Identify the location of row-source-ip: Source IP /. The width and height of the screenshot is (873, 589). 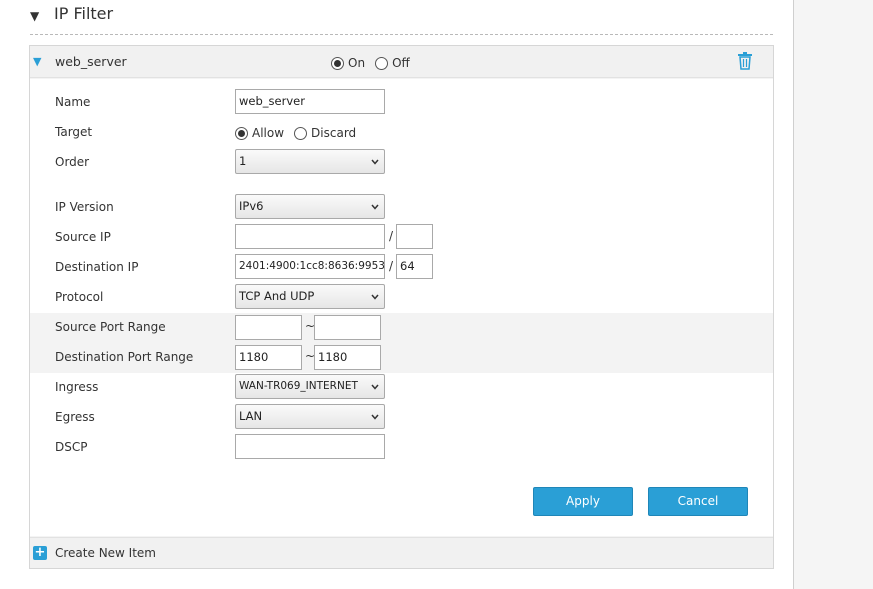
(401, 238).